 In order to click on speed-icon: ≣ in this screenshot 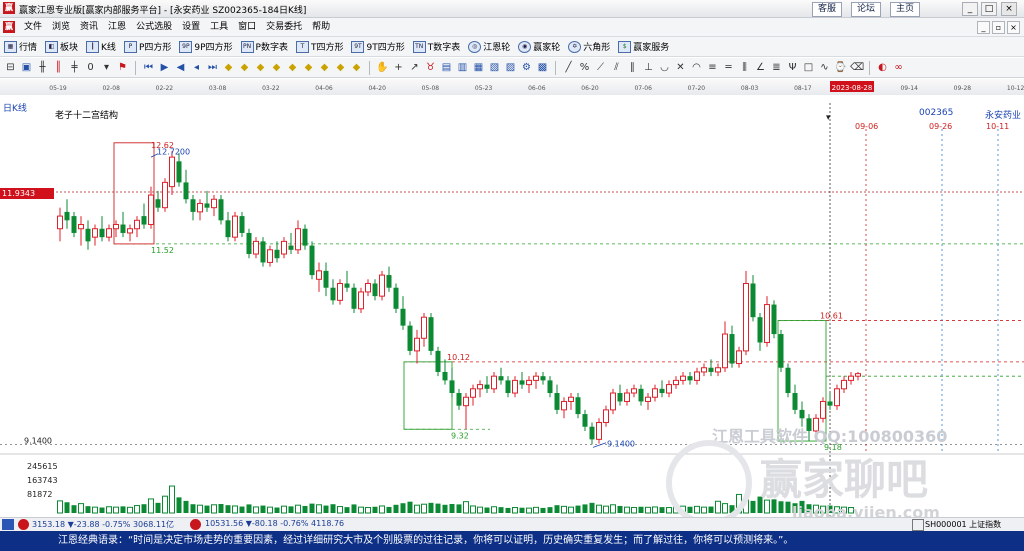, I will do `click(776, 67)`.